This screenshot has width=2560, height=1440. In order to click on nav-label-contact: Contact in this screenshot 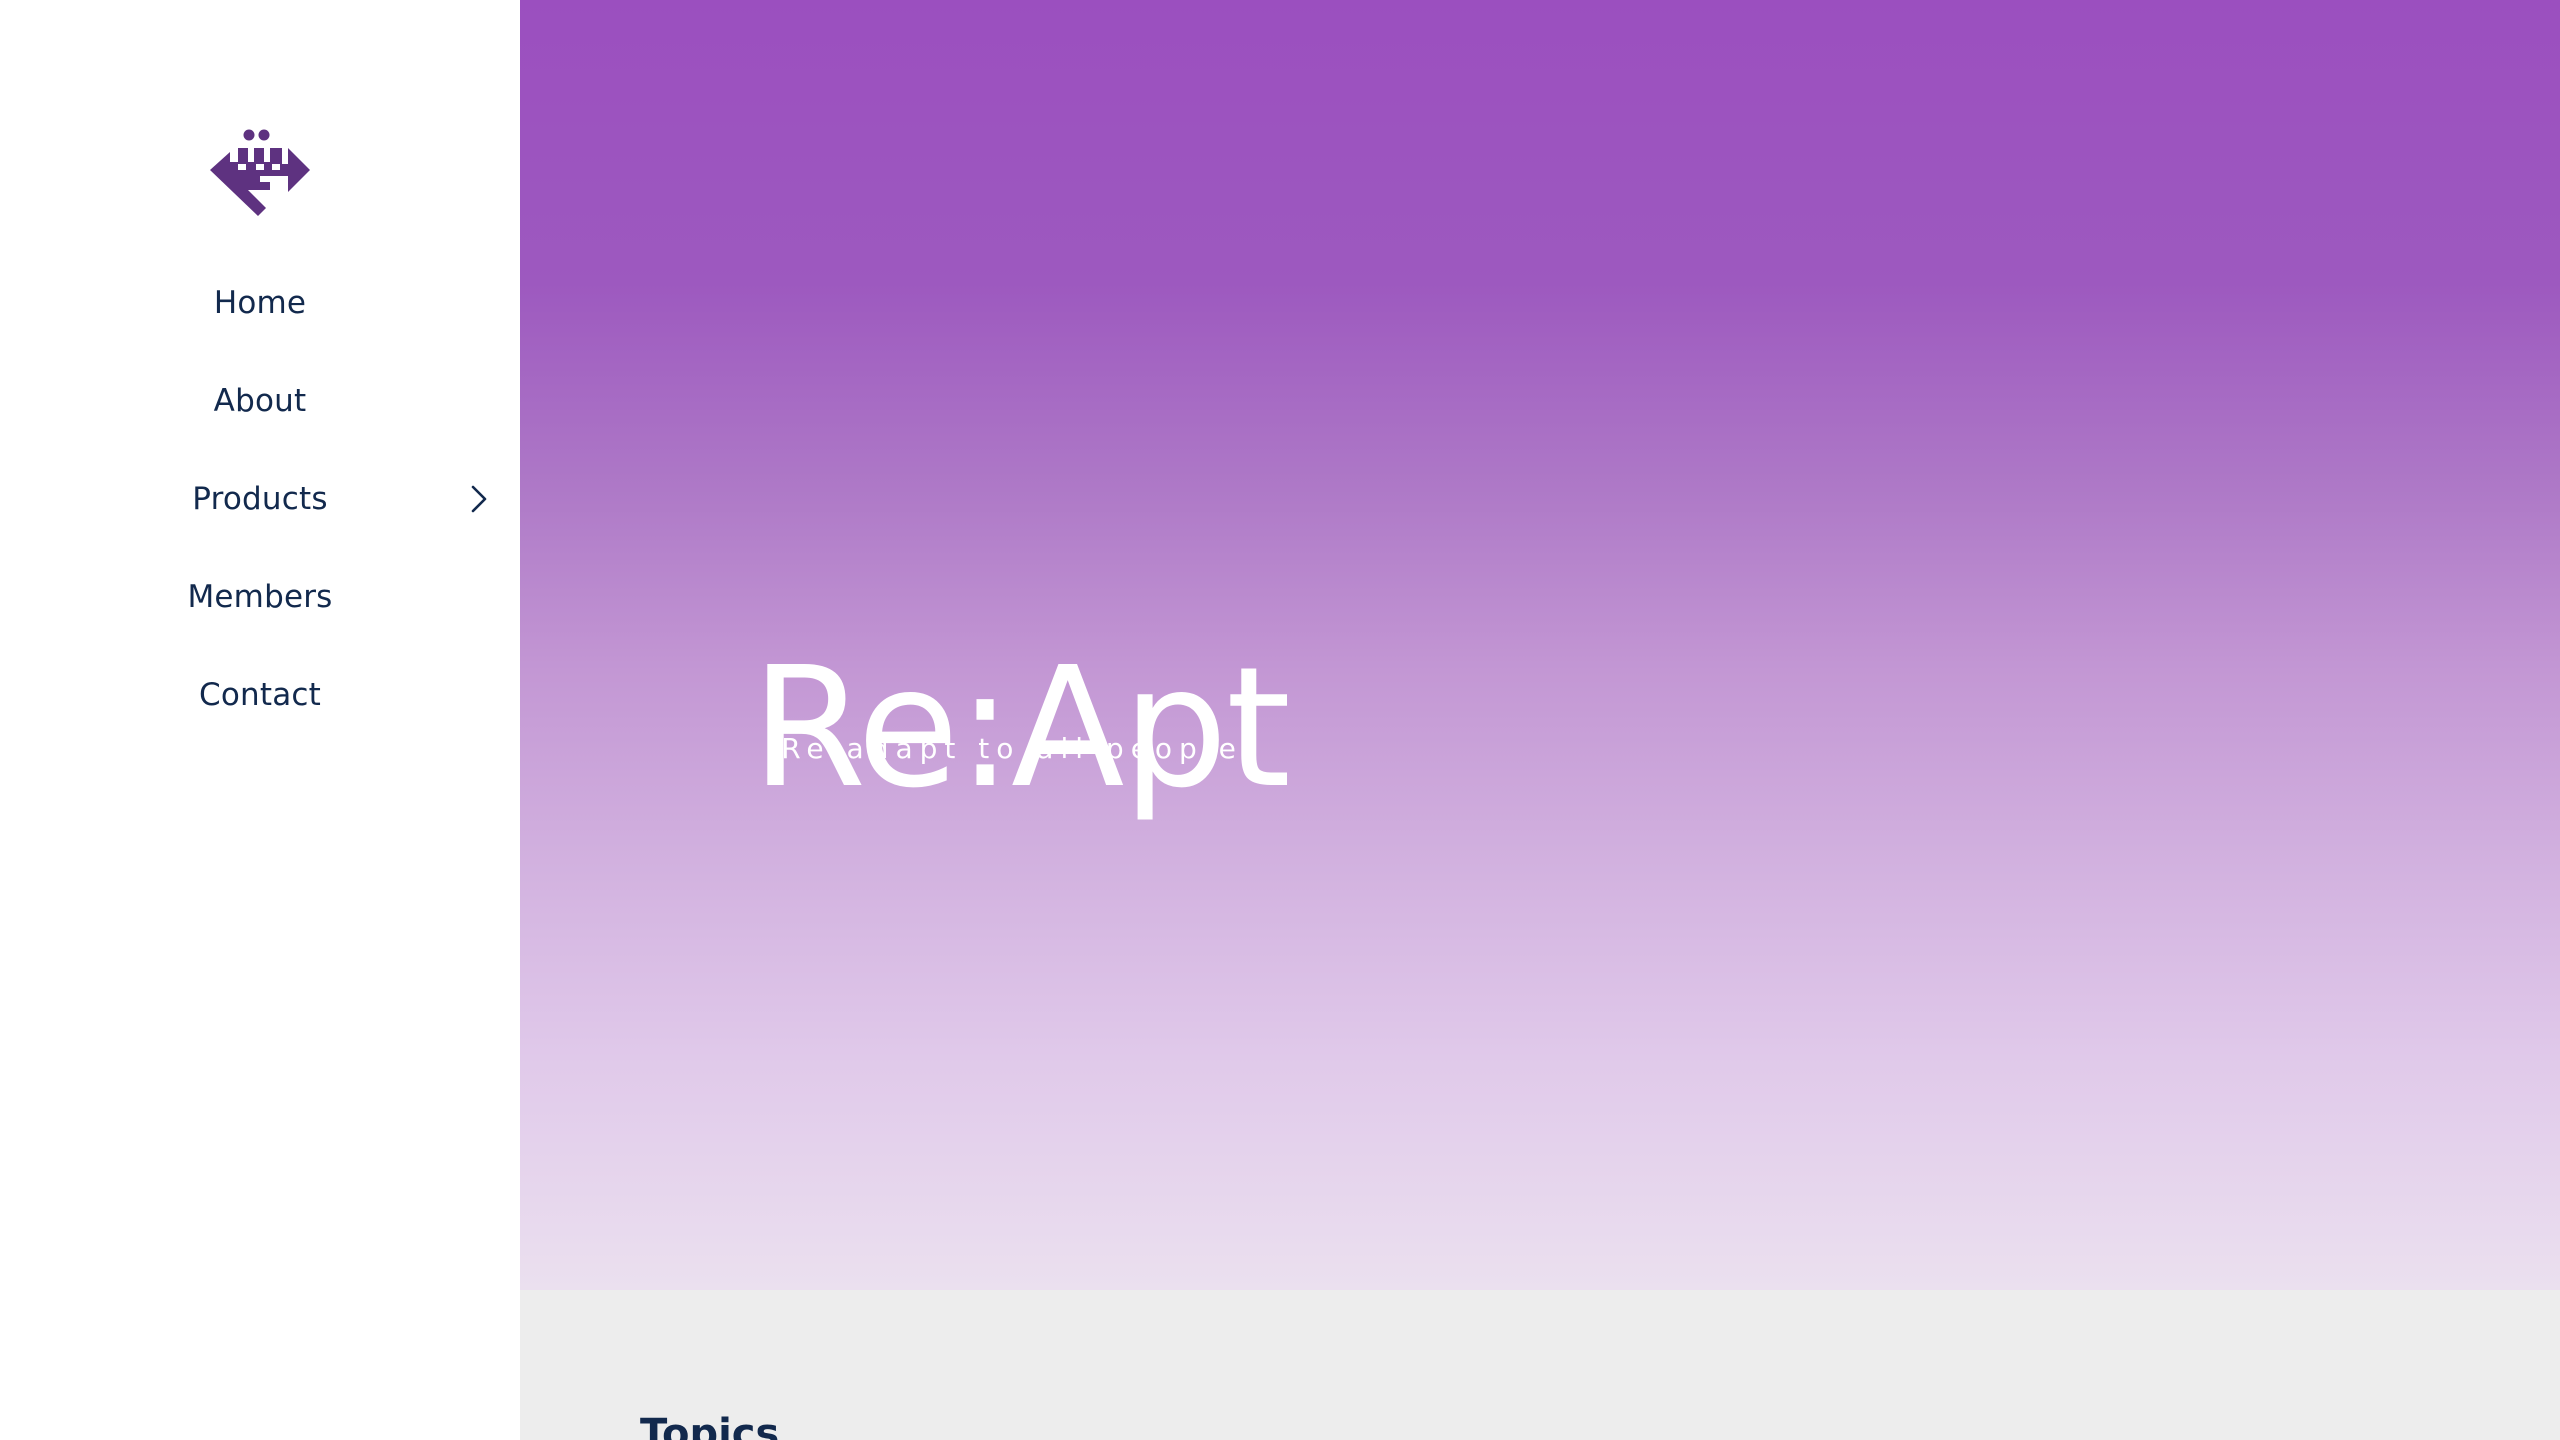, I will do `click(259, 695)`.